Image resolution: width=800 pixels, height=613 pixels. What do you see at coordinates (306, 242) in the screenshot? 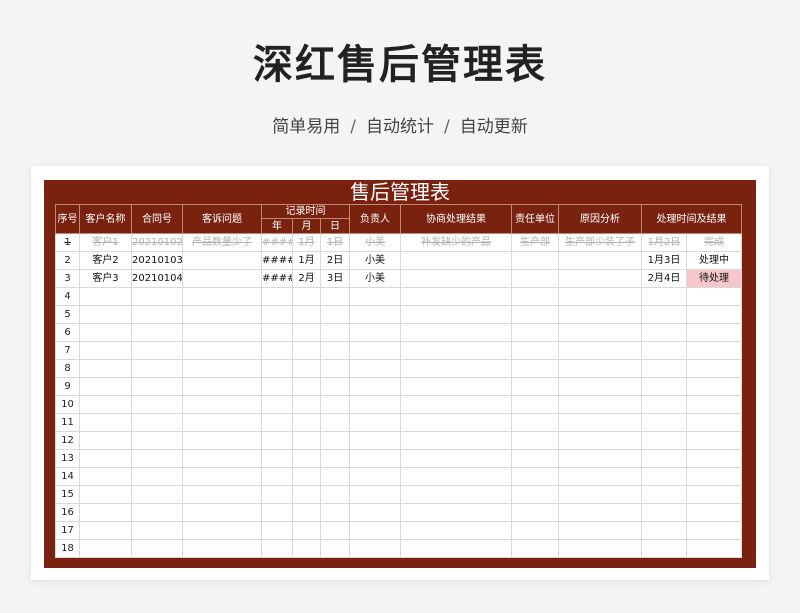
I see `cell-month: 1月` at bounding box center [306, 242].